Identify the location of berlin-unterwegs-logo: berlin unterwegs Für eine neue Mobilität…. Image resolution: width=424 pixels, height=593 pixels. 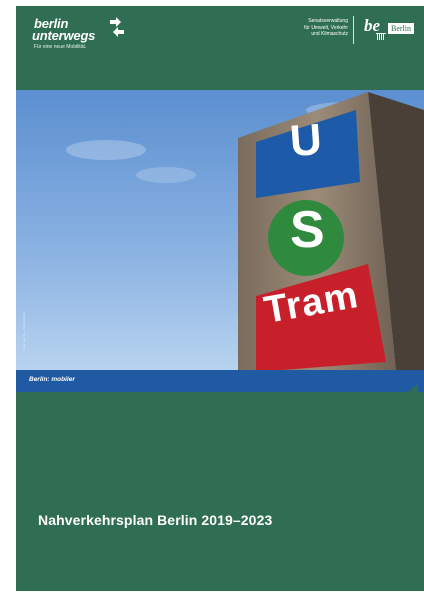
(78, 33).